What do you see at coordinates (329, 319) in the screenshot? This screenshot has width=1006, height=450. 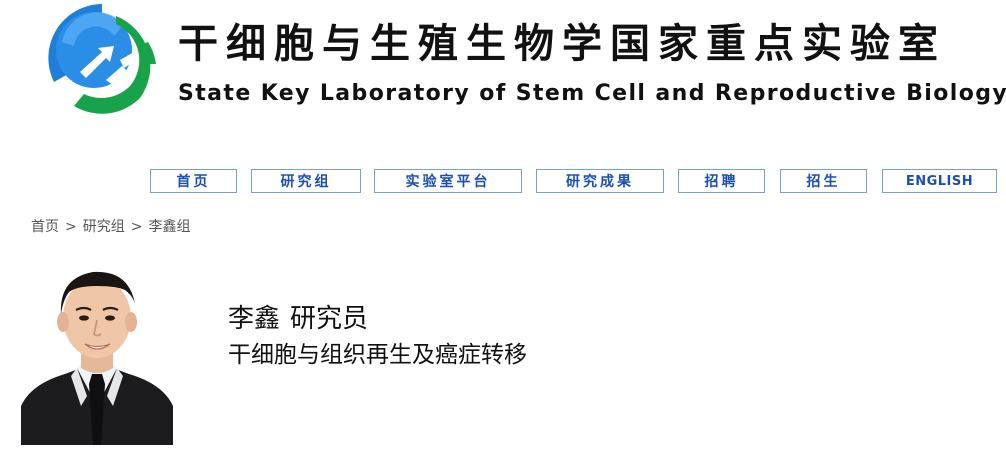 I see `researcher-title: 研究员` at bounding box center [329, 319].